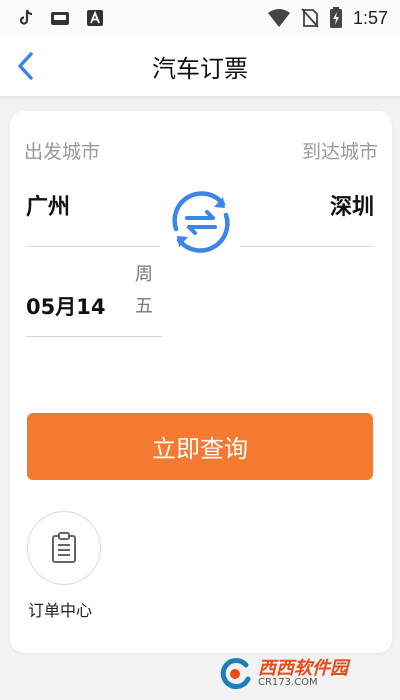  I want to click on weekday-char-1: 周, so click(144, 274).